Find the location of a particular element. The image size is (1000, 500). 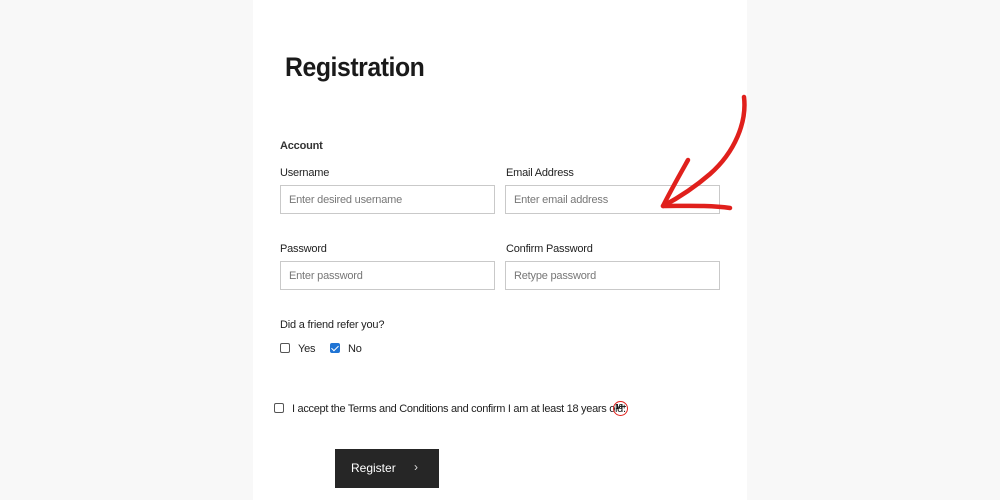

referral-question: Did a friend refer you? is located at coordinates (332, 325).